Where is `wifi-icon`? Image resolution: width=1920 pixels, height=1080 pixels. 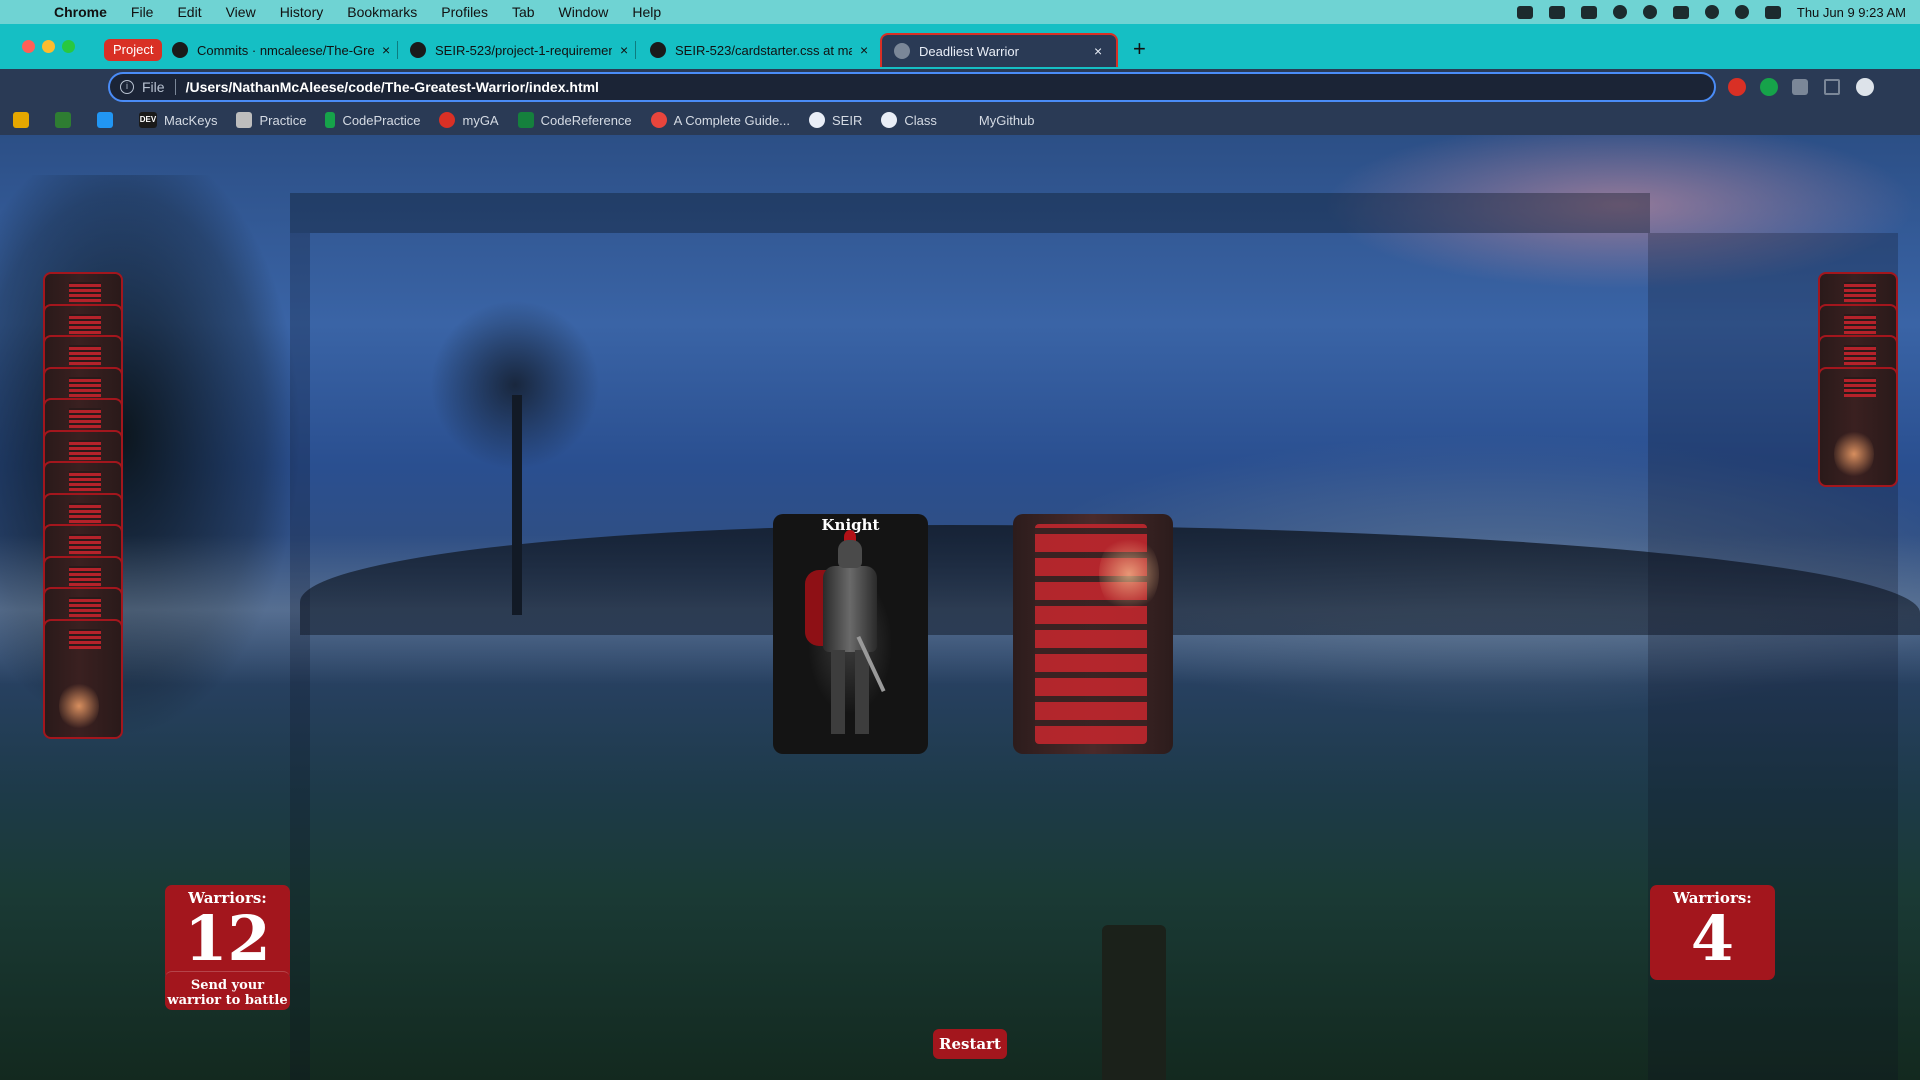 wifi-icon is located at coordinates (1711, 12).